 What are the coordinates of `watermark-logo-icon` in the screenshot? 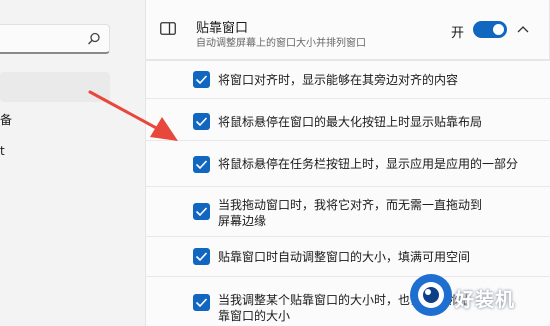 It's located at (431, 295).